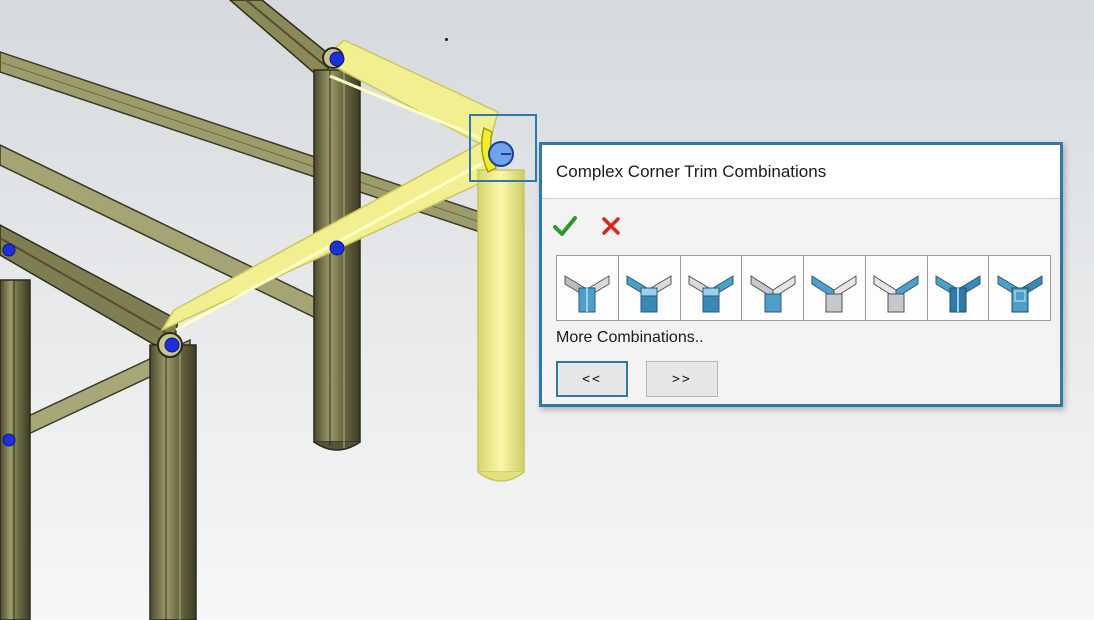 The width and height of the screenshot is (1094, 620). I want to click on corner-combination-5-icon, so click(834, 294).